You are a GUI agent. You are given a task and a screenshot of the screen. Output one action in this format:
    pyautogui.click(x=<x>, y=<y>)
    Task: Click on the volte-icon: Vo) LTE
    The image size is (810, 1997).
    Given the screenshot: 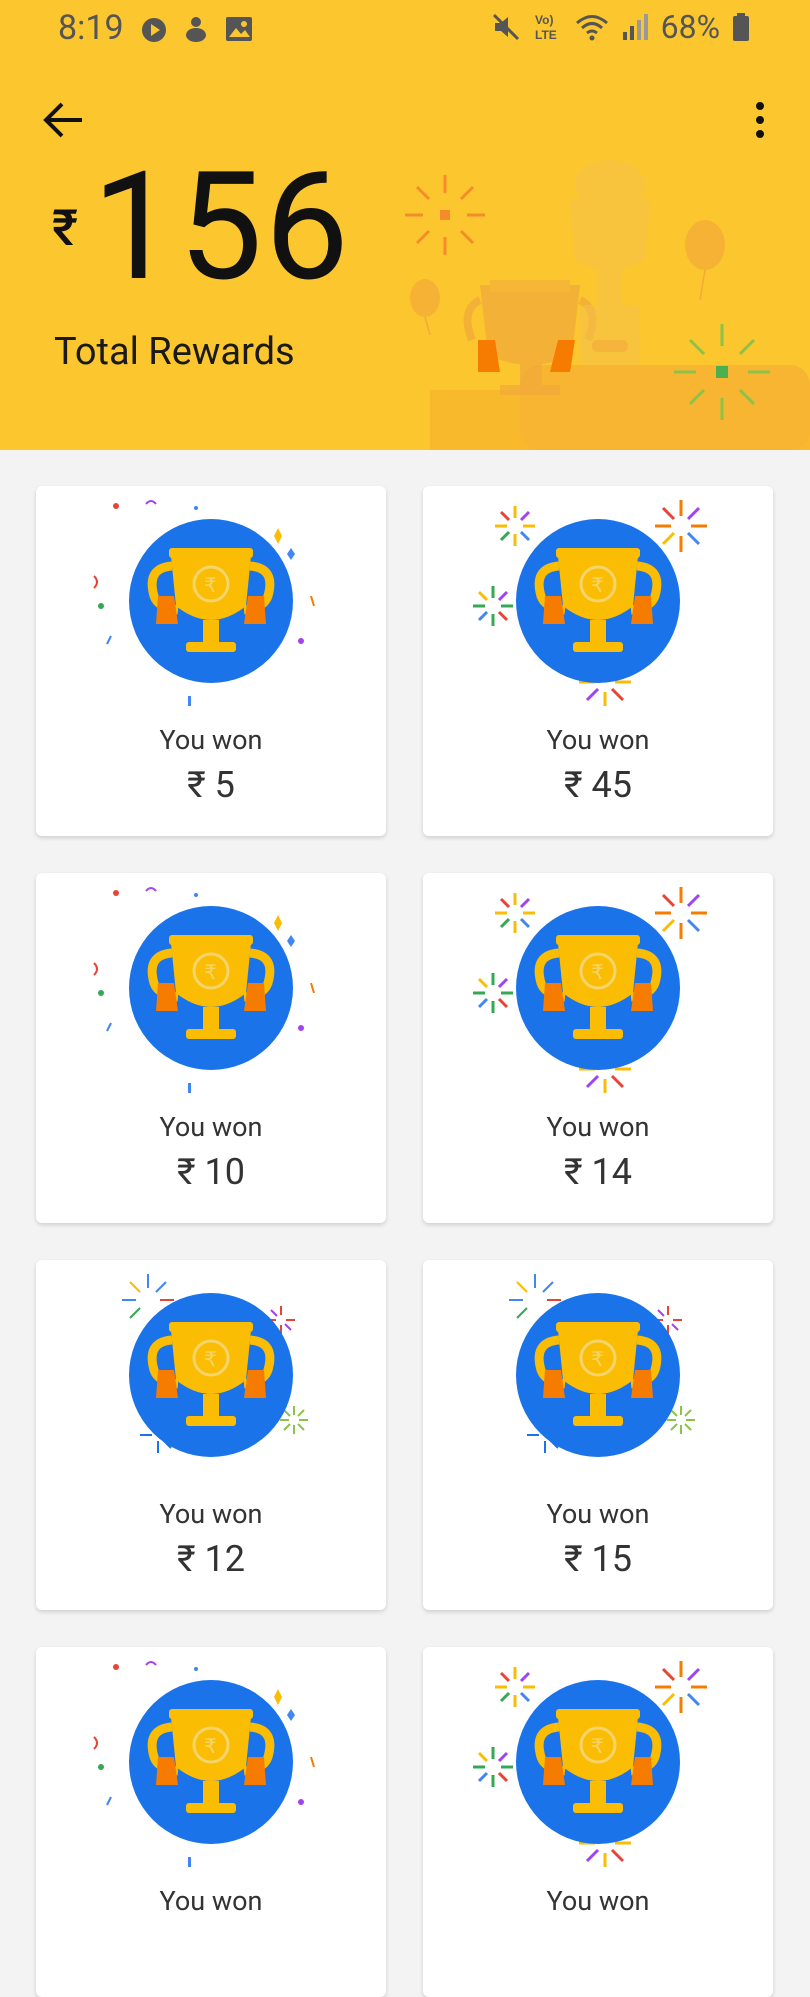 What is the action you would take?
    pyautogui.click(x=546, y=27)
    